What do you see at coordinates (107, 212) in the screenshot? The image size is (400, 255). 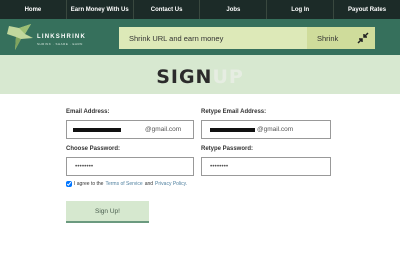 I see `signup-button: Sign Up!` at bounding box center [107, 212].